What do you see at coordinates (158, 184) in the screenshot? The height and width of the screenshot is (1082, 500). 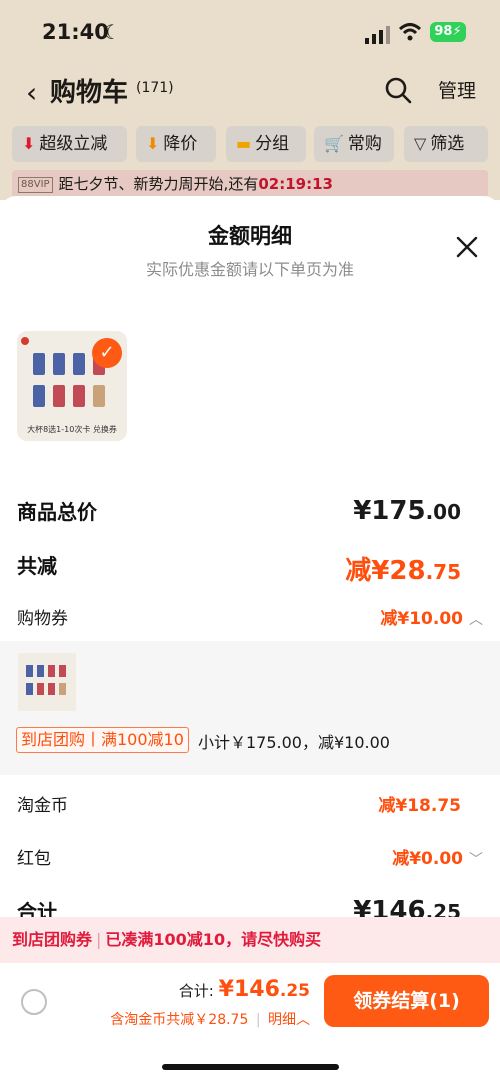 I see `promo-text: 距七夕节、新势力周开始,还有` at bounding box center [158, 184].